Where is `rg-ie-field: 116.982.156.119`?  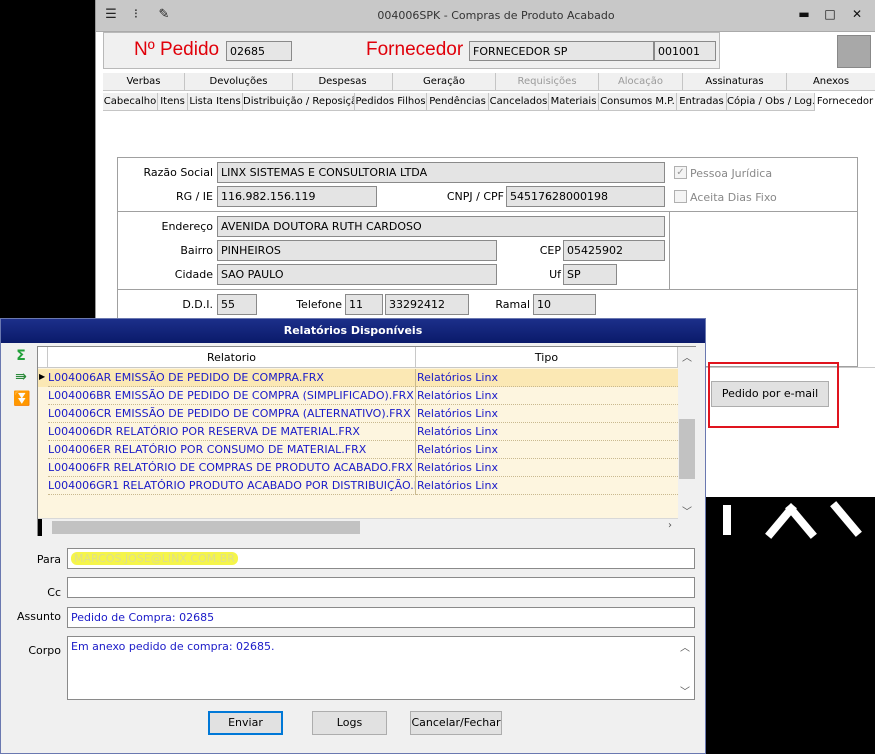 rg-ie-field: 116.982.156.119 is located at coordinates (297, 196).